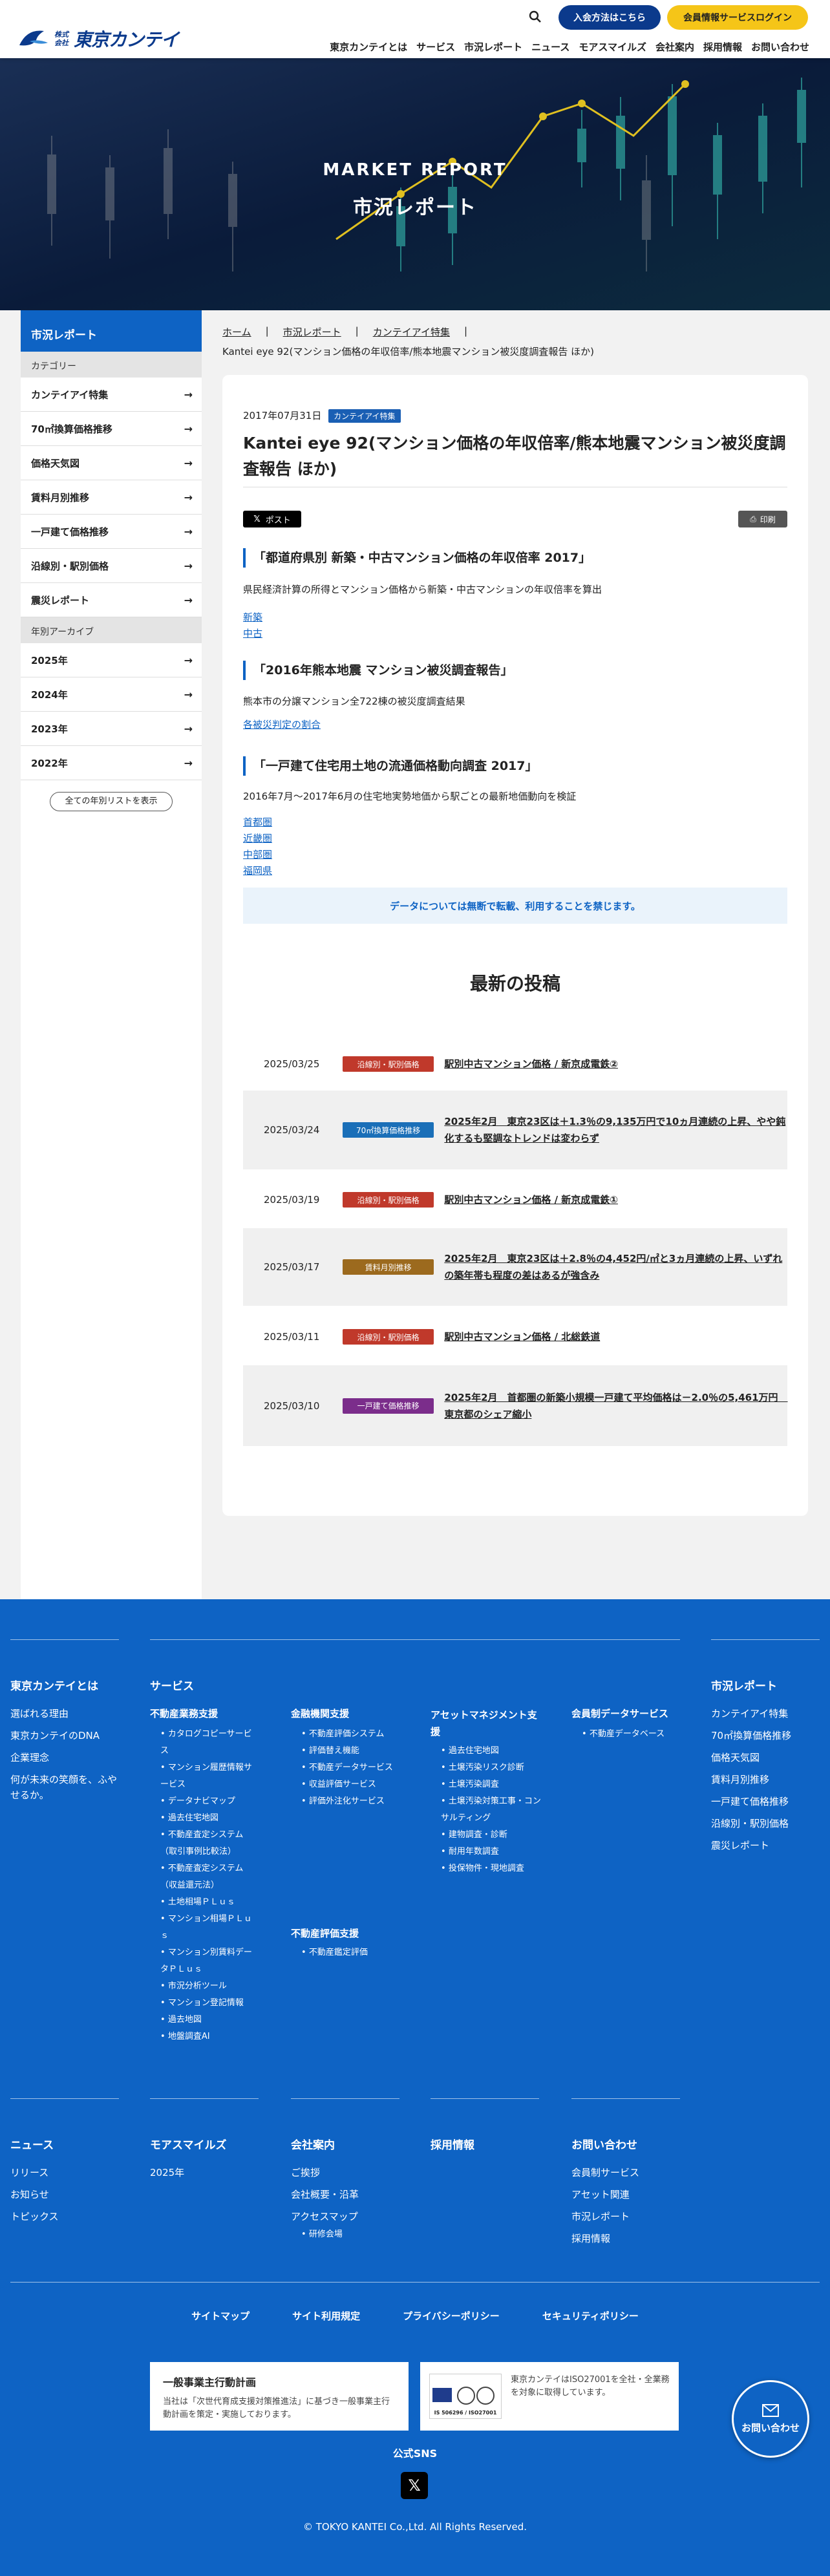 Image resolution: width=830 pixels, height=2576 pixels. What do you see at coordinates (208, 1986) in the screenshot?
I see `footer-link: 市況分析ツール` at bounding box center [208, 1986].